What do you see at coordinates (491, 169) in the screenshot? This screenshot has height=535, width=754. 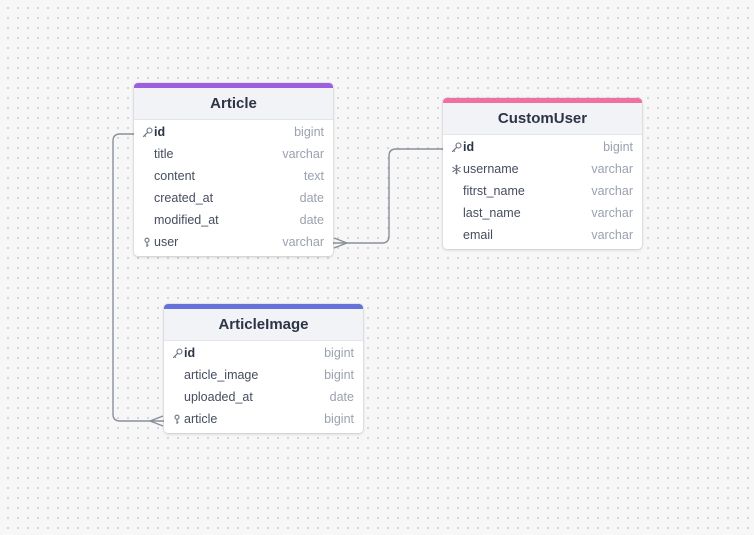 I see `field-name: username` at bounding box center [491, 169].